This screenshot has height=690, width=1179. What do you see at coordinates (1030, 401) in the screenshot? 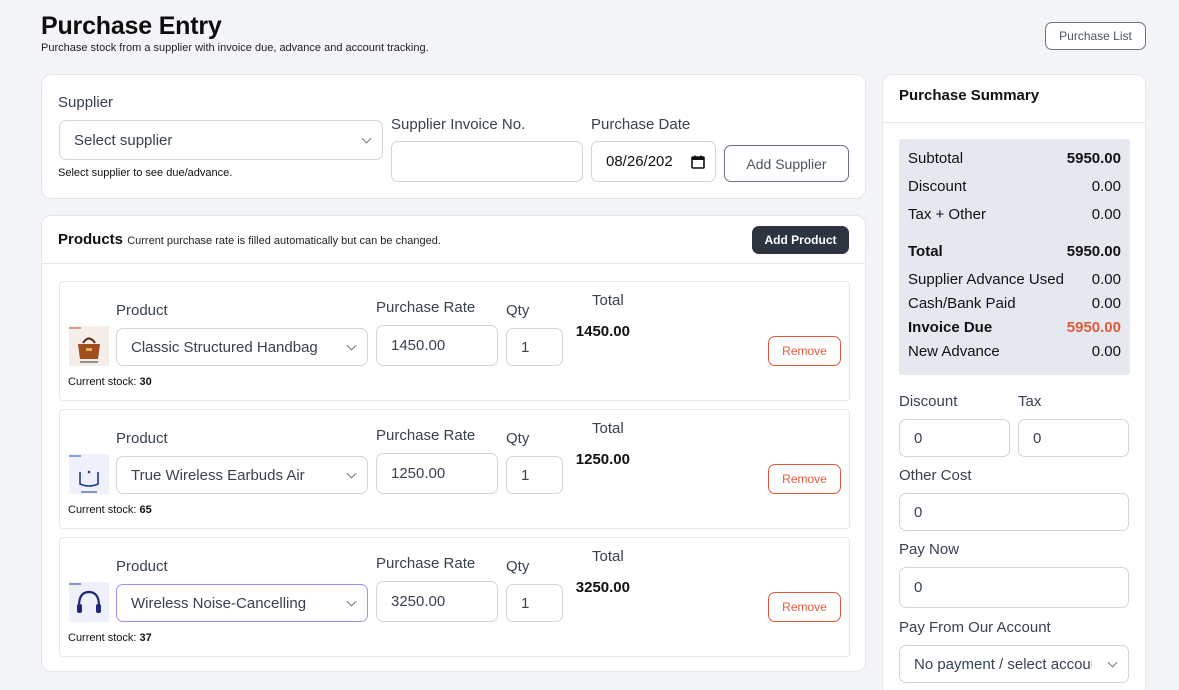
I see `tax-input-label: Tax` at bounding box center [1030, 401].